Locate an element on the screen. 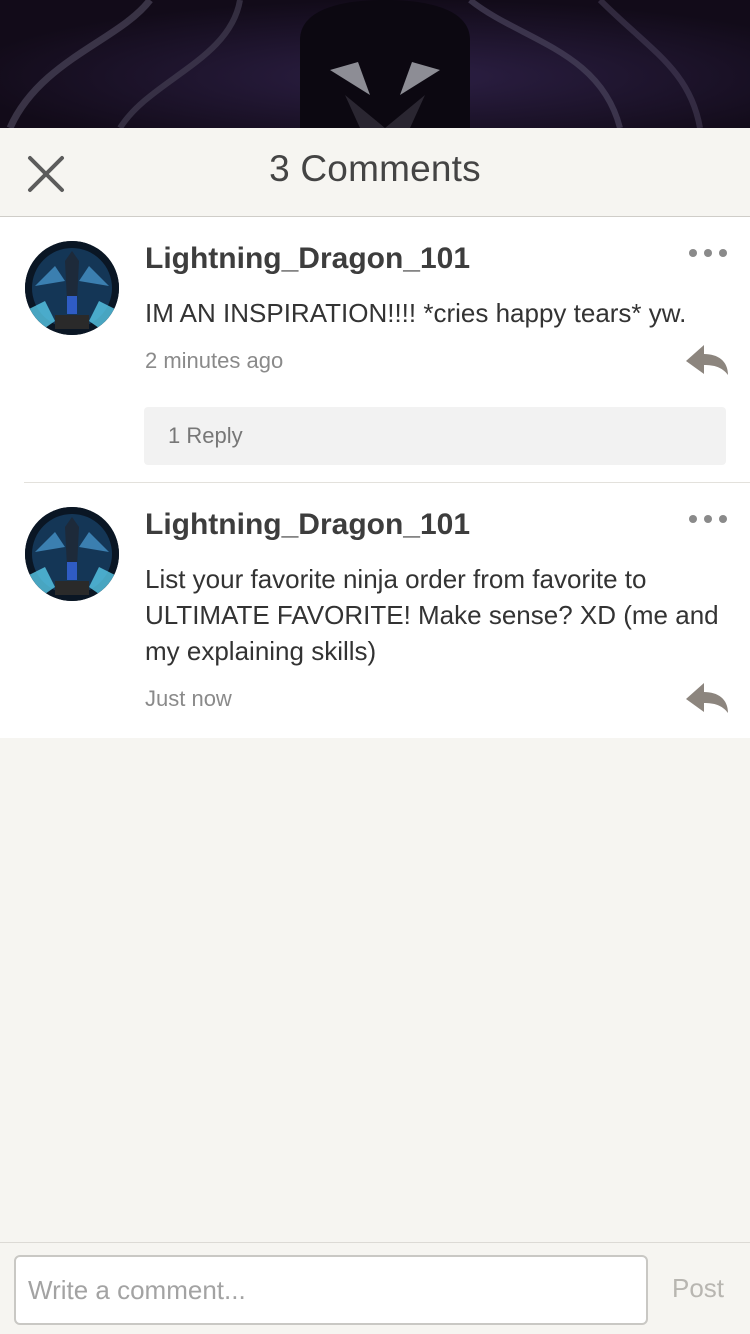 The image size is (750, 1334). comment-timestamp: 2 minutes ago is located at coordinates (214, 360).